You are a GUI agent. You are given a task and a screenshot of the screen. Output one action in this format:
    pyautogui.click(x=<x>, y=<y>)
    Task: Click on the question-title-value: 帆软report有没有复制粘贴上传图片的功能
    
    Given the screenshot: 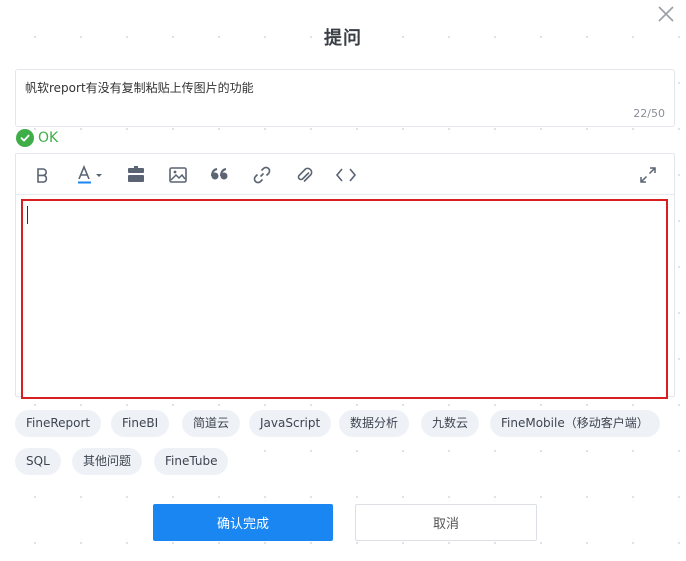 What is the action you would take?
    pyautogui.click(x=139, y=87)
    